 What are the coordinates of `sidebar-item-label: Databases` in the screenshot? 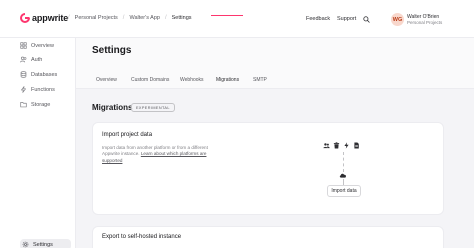 It's located at (44, 74).